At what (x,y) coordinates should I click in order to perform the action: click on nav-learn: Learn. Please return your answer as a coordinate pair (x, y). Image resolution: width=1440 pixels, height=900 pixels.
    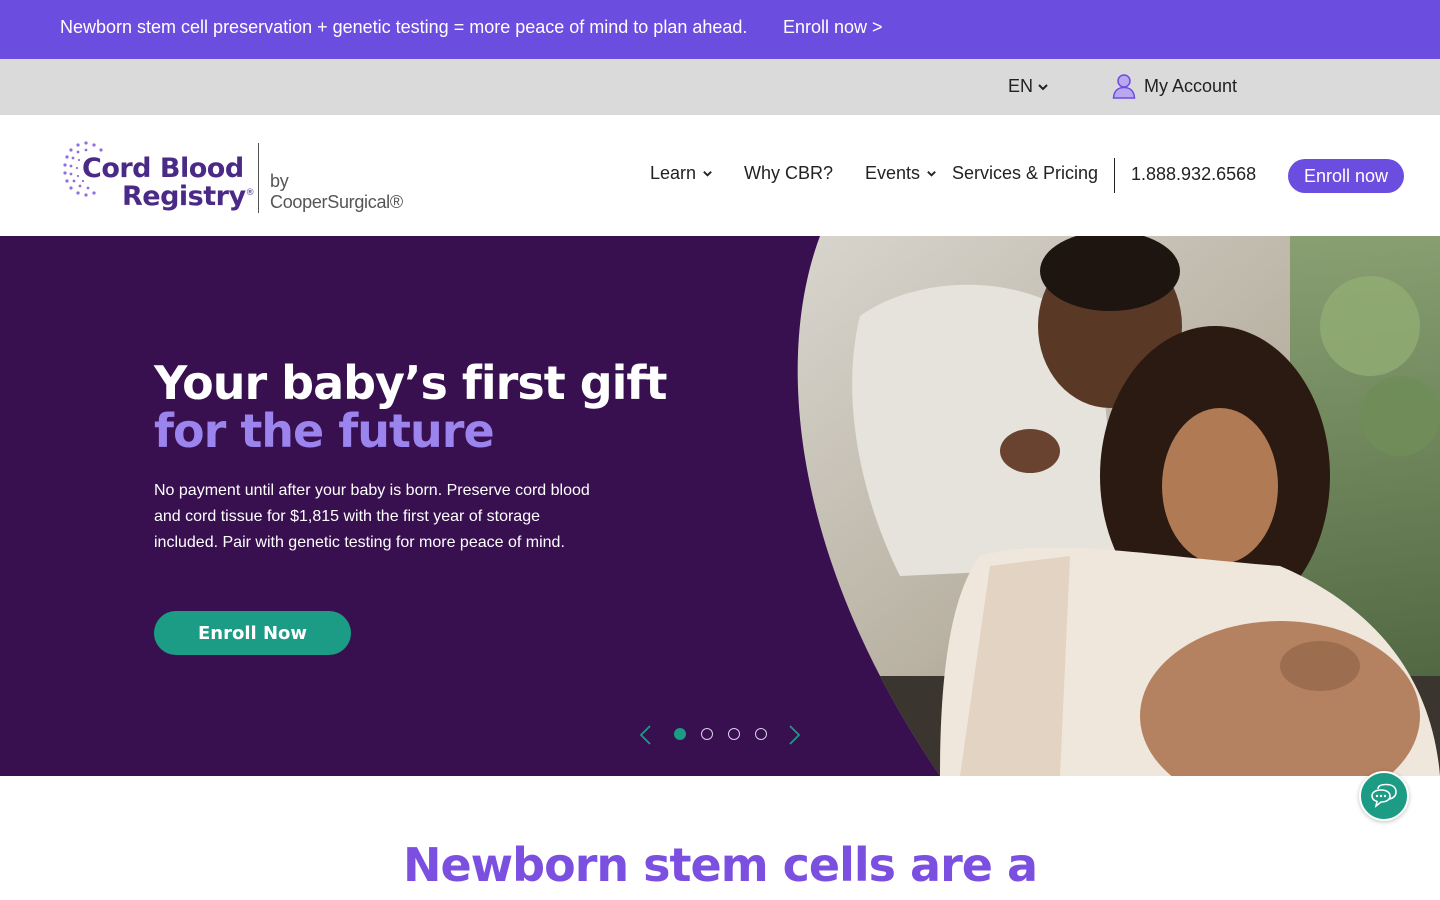
    Looking at the image, I should click on (681, 173).